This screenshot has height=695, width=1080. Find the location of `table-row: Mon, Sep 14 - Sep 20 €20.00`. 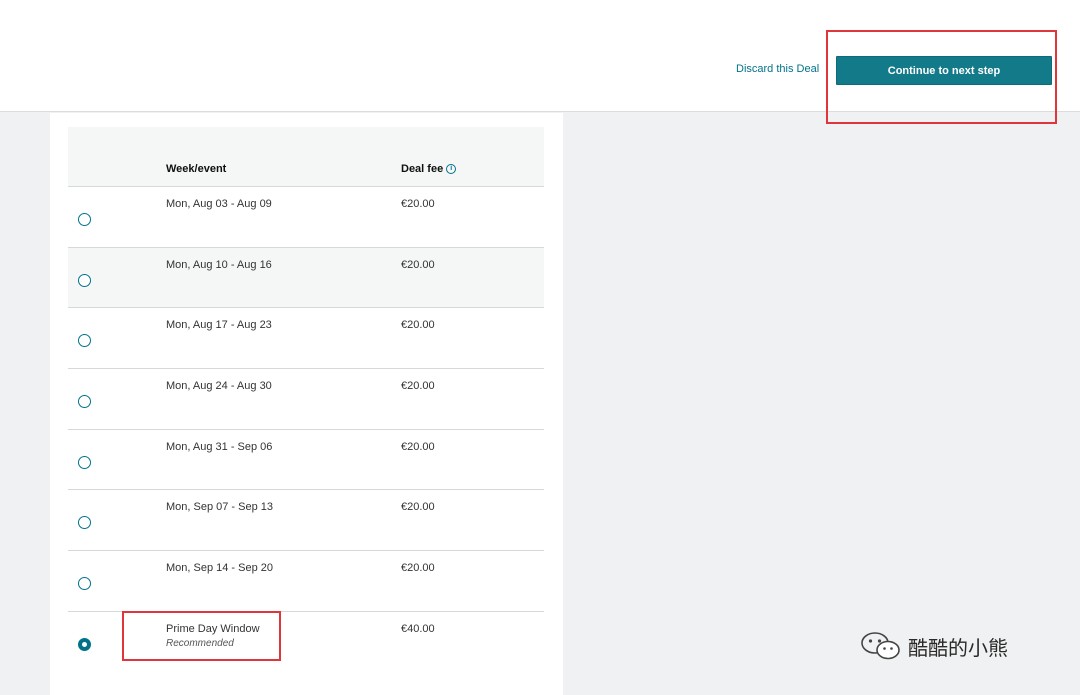

table-row: Mon, Sep 14 - Sep 20 €20.00 is located at coordinates (306, 581).